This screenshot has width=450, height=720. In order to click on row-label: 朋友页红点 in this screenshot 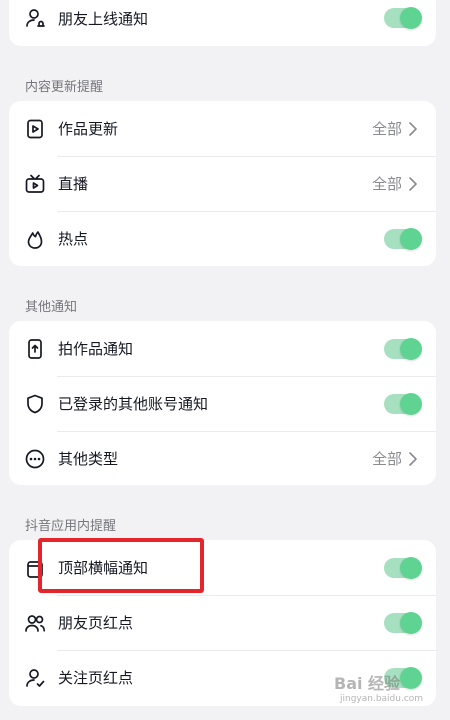, I will do `click(96, 623)`.